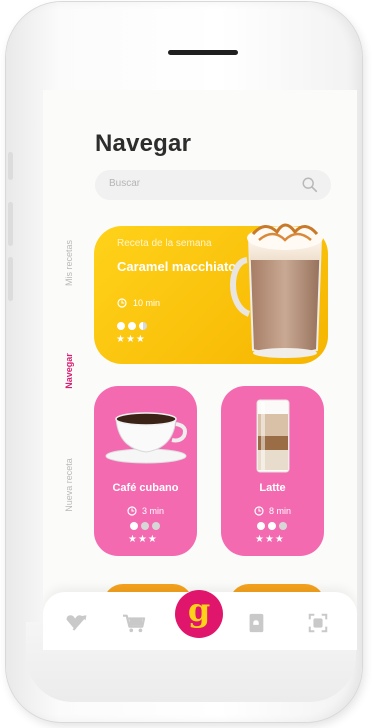 This screenshot has width=372, height=728. I want to click on recipe-time-label: 3 min, so click(152, 511).